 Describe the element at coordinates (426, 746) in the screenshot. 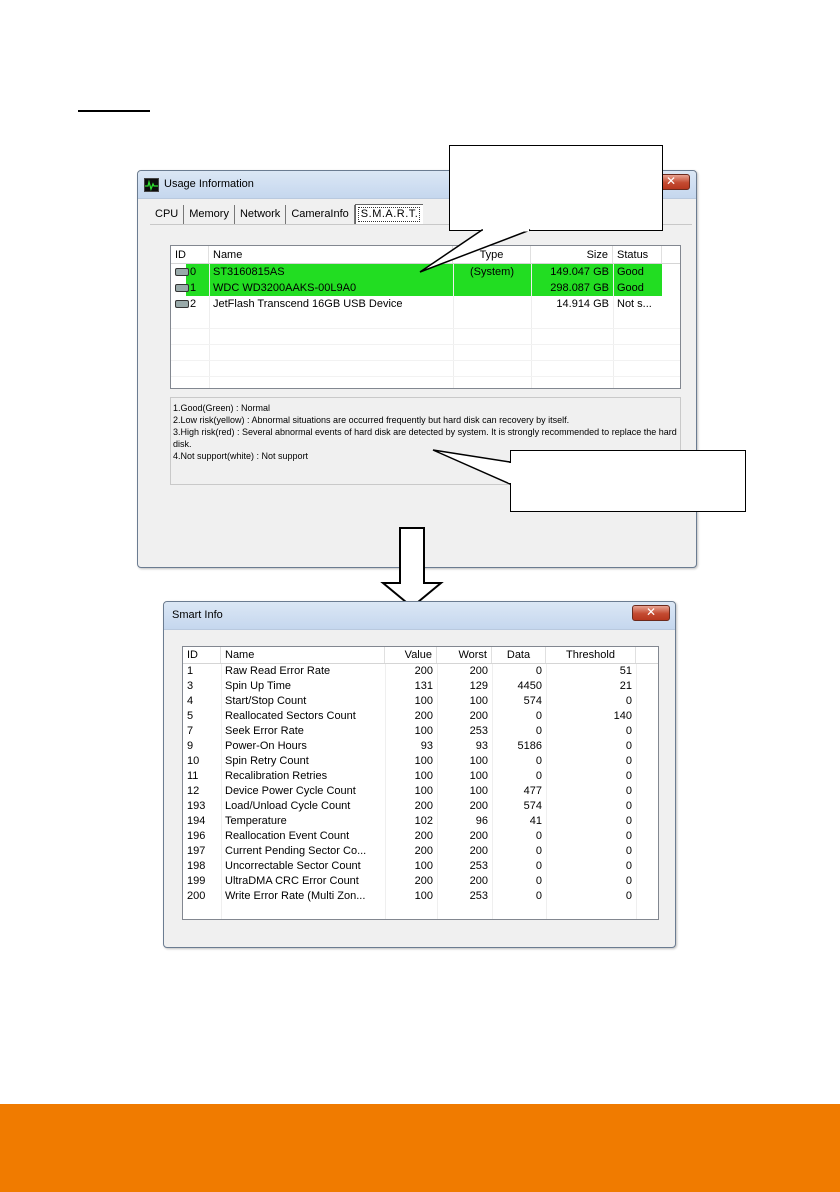

I see `attribute-value: 93` at that location.